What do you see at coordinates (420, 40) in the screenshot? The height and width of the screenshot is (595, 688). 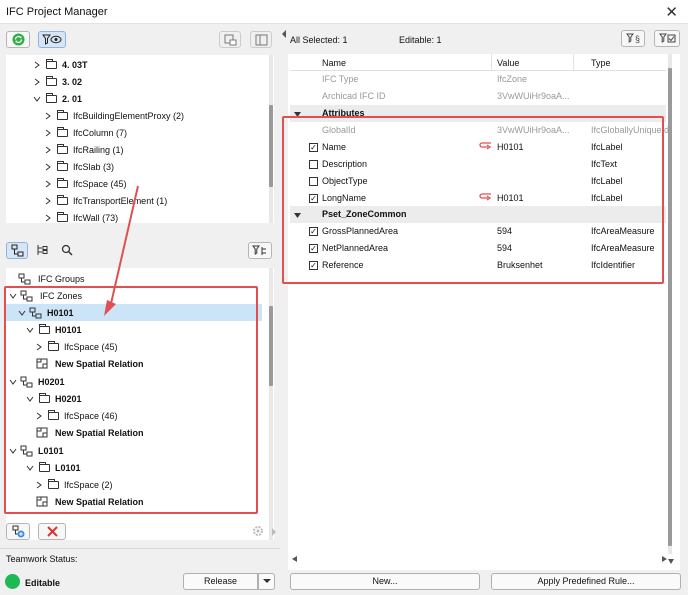 I see `editable-count: Editable: 1` at bounding box center [420, 40].